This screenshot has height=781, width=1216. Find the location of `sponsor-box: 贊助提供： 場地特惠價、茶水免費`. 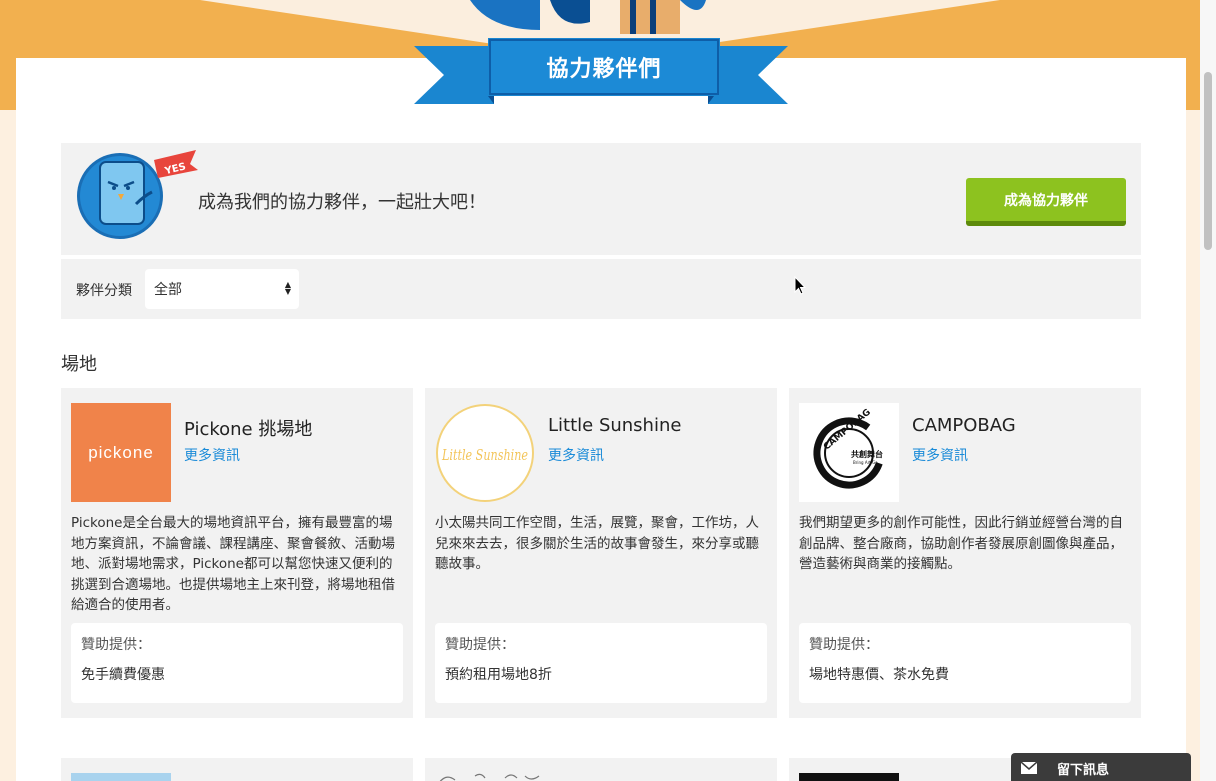

sponsor-box: 贊助提供： 場地特惠價、茶水免費 is located at coordinates (965, 663).